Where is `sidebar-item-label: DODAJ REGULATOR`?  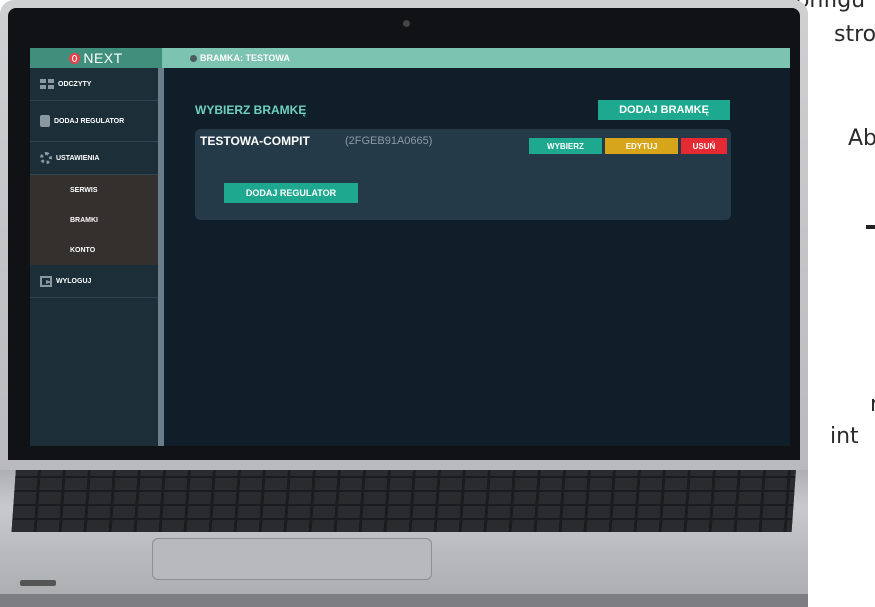 sidebar-item-label: DODAJ REGULATOR is located at coordinates (89, 121).